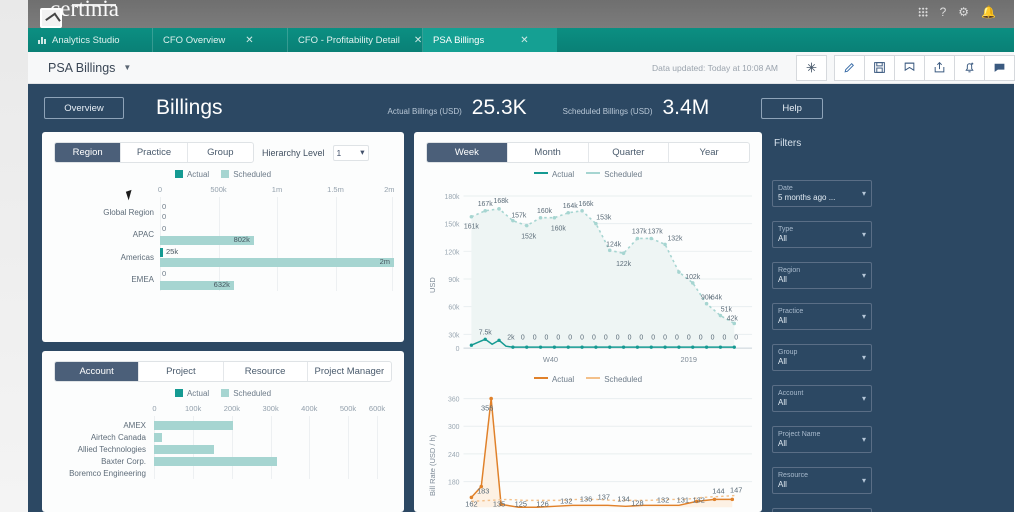 This screenshot has height=512, width=1024. What do you see at coordinates (709, 152) in the screenshot?
I see `tab-year: Year` at bounding box center [709, 152].